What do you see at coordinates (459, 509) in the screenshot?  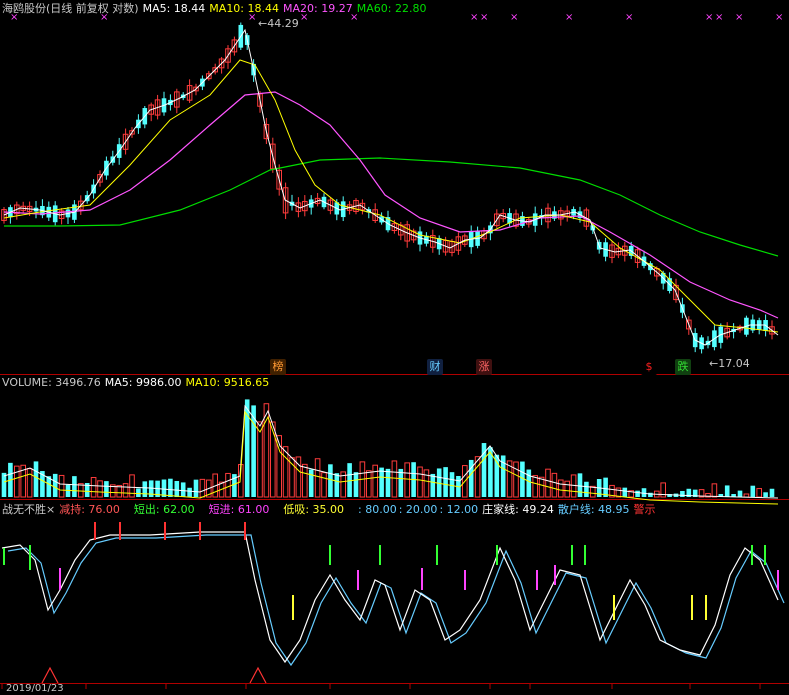 I see `level-12-readout: : 12.00` at bounding box center [459, 509].